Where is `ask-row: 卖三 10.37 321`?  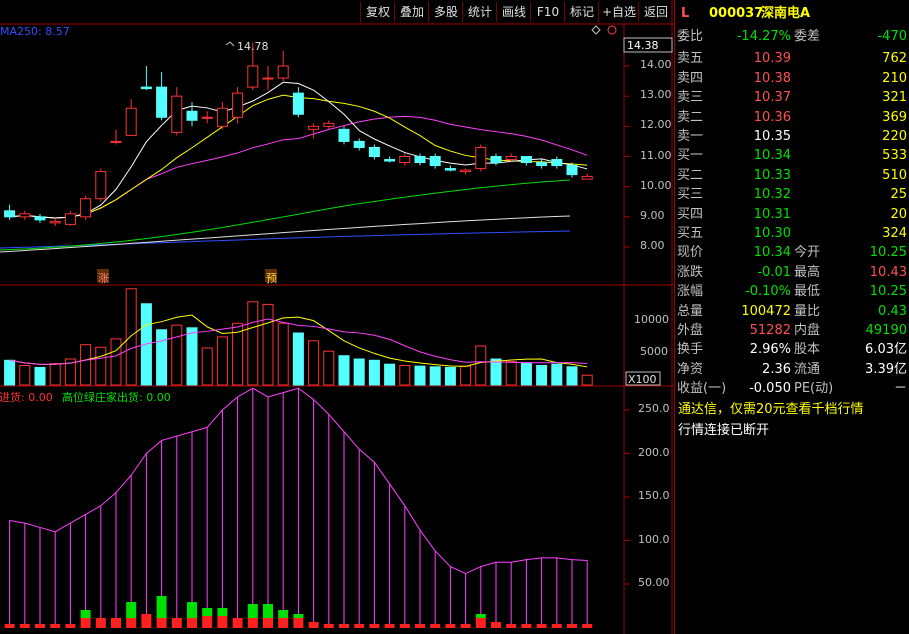 ask-row: 卖三 10.37 321 is located at coordinates (793, 97).